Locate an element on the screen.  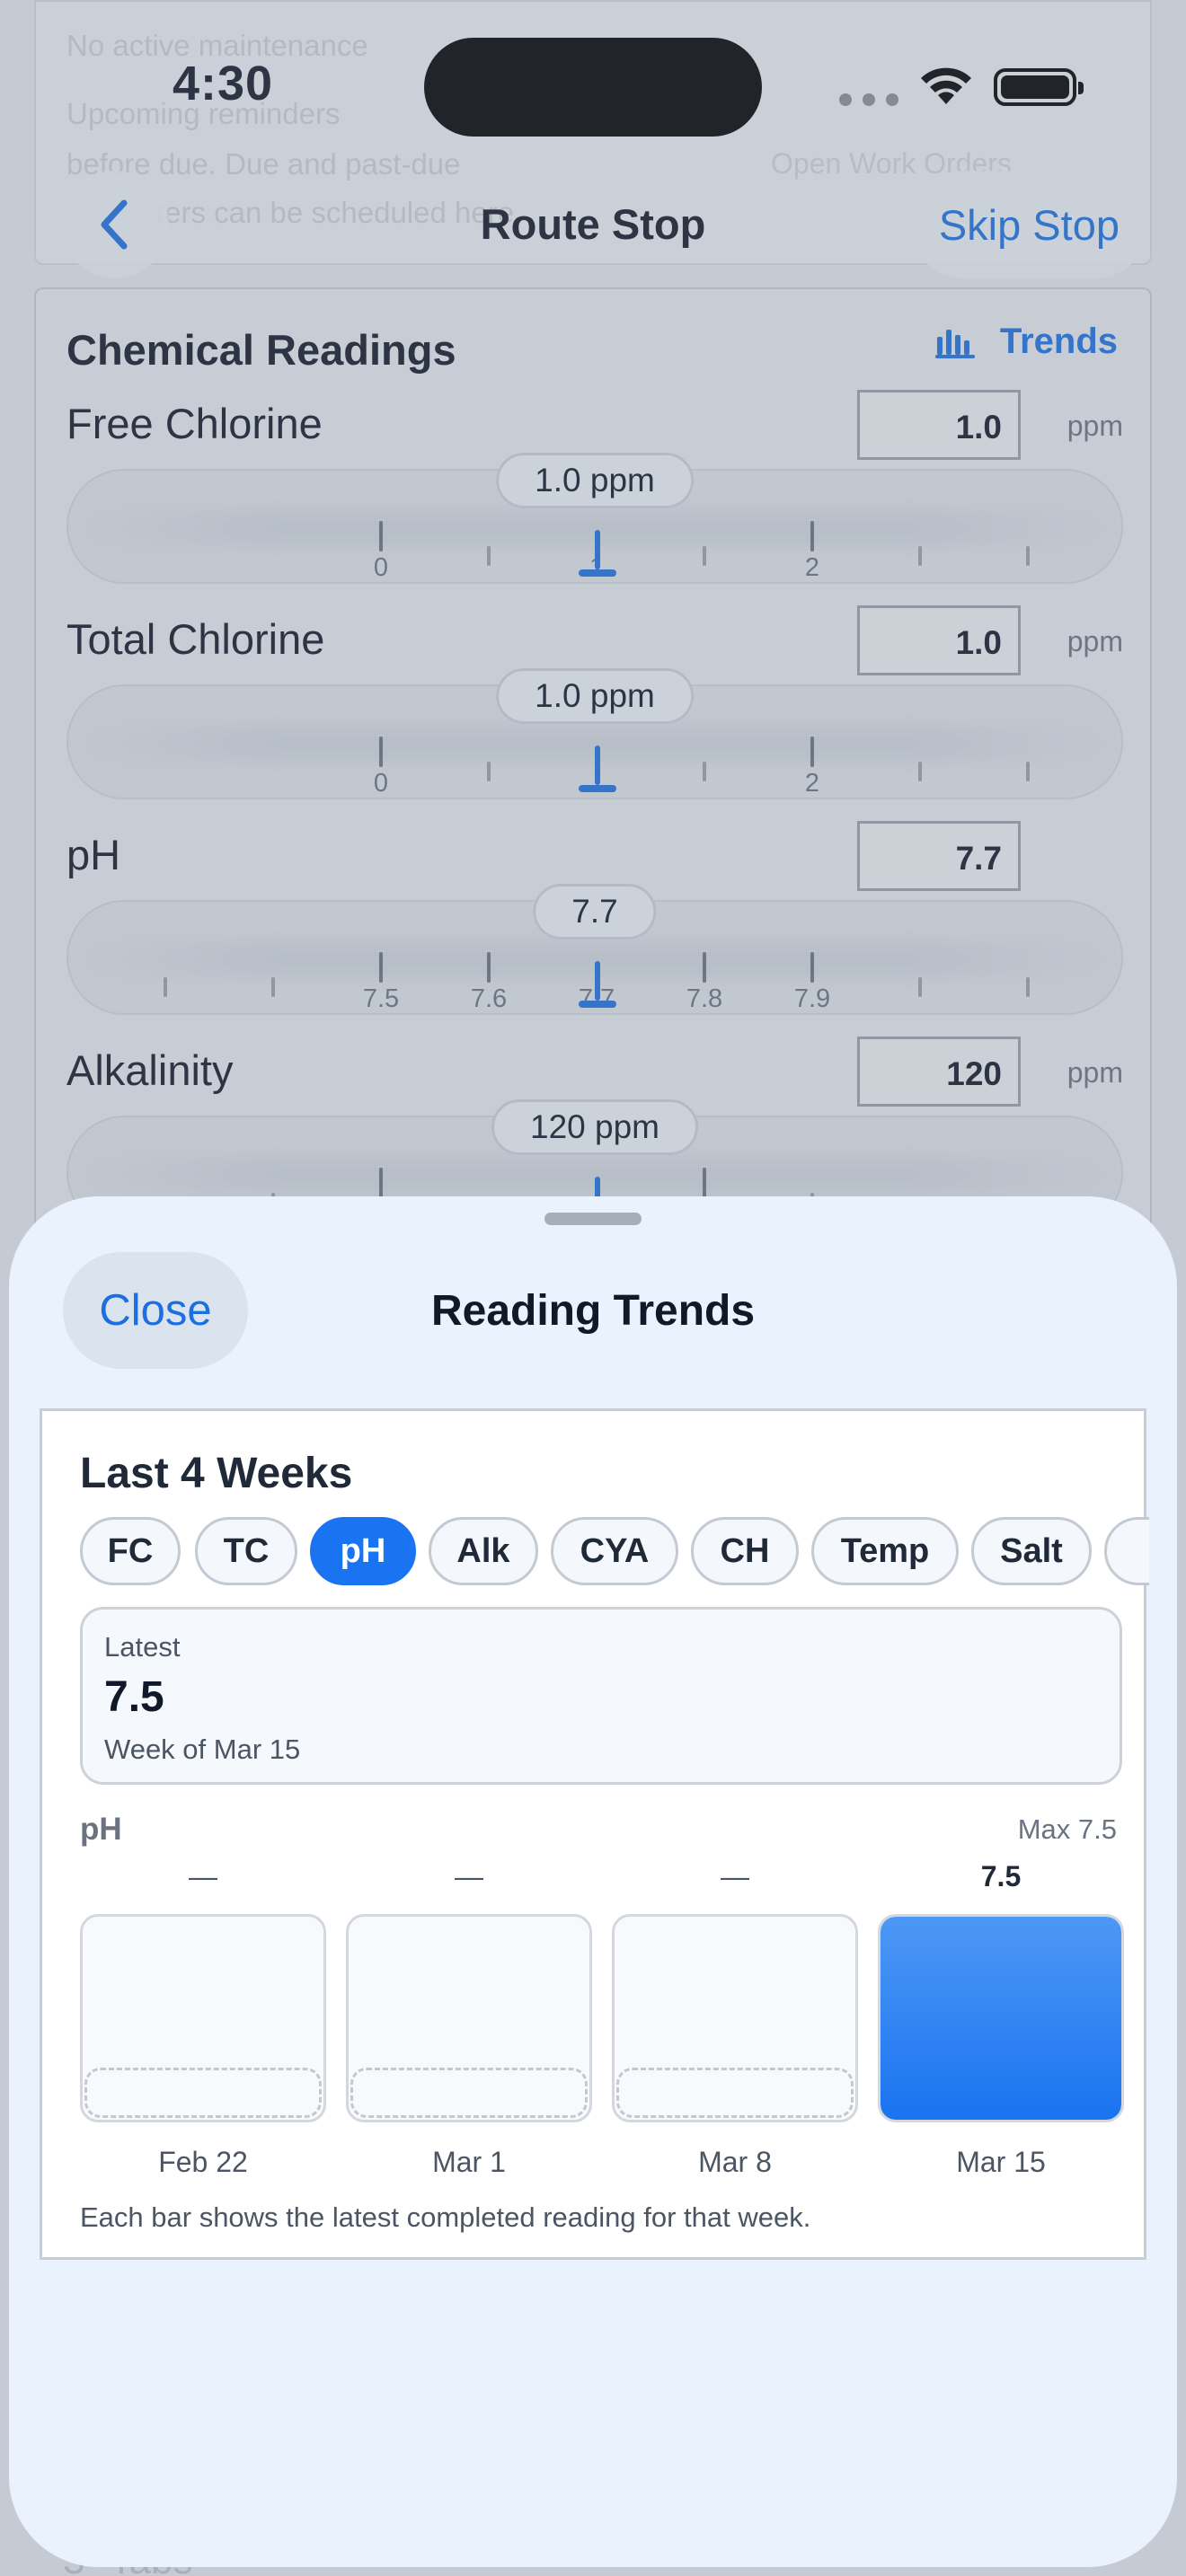
latest-week: Week of Mar 15 is located at coordinates (202, 1749).